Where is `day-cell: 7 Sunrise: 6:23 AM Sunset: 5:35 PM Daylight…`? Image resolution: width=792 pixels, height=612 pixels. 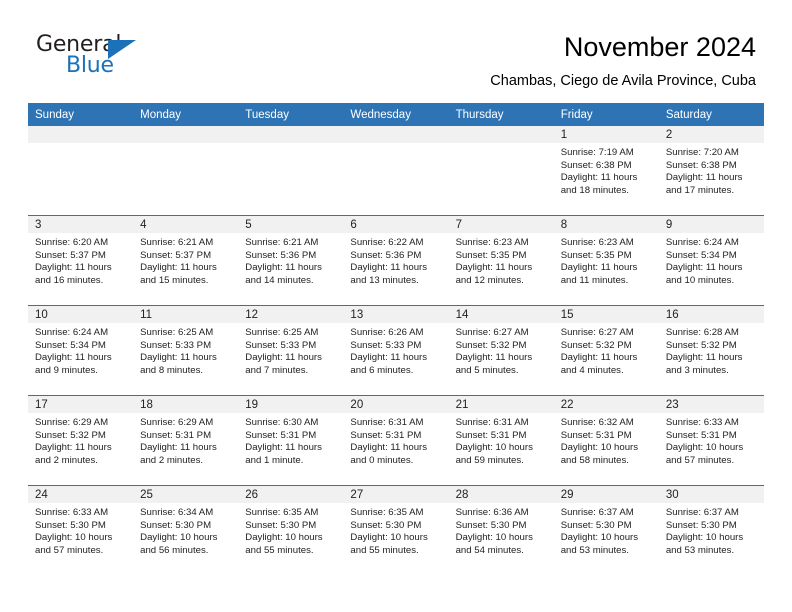 day-cell: 7 Sunrise: 6:23 AM Sunset: 5:35 PM Daylight… is located at coordinates (501, 260).